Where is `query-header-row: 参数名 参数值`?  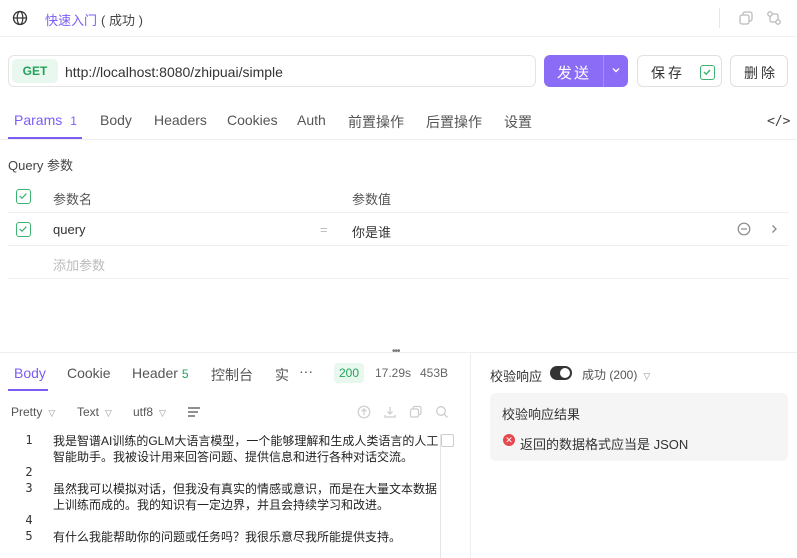 query-header-row: 参数名 参数值 is located at coordinates (398, 196).